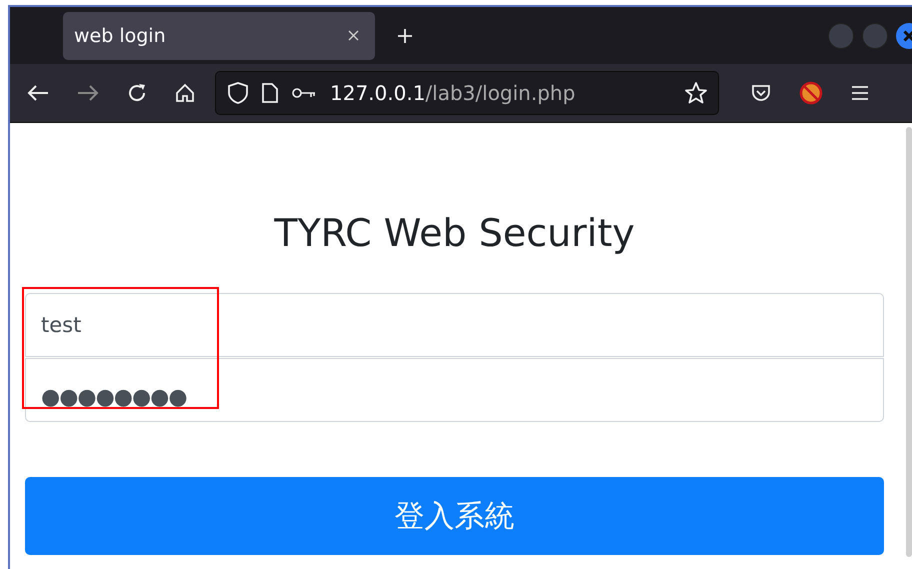  What do you see at coordinates (811, 93) in the screenshot?
I see `extension-icon` at bounding box center [811, 93].